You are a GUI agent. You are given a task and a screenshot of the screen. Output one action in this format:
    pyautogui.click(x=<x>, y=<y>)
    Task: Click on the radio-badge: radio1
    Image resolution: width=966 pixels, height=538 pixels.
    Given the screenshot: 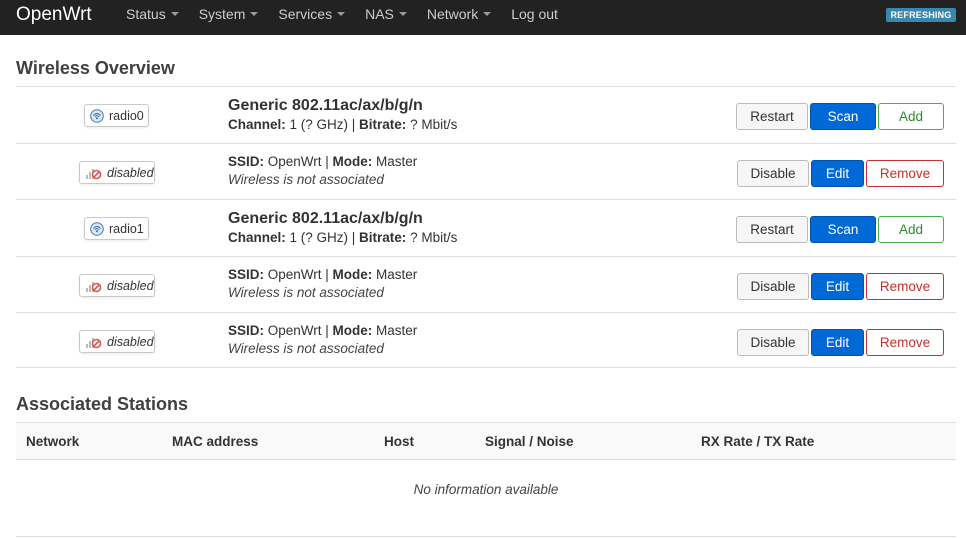 What is the action you would take?
    pyautogui.click(x=116, y=228)
    